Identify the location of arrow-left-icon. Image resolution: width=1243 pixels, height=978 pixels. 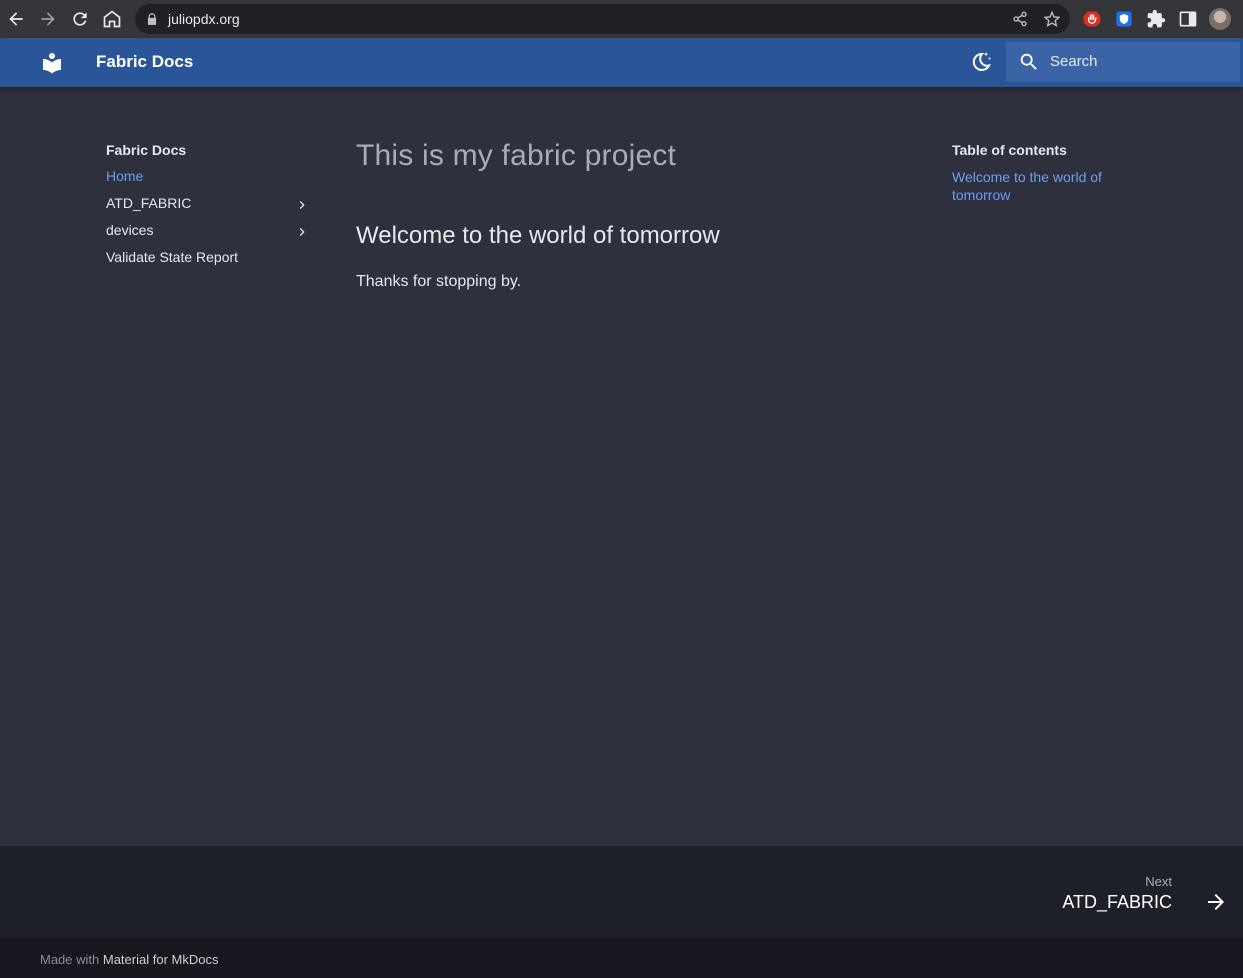
(16, 19).